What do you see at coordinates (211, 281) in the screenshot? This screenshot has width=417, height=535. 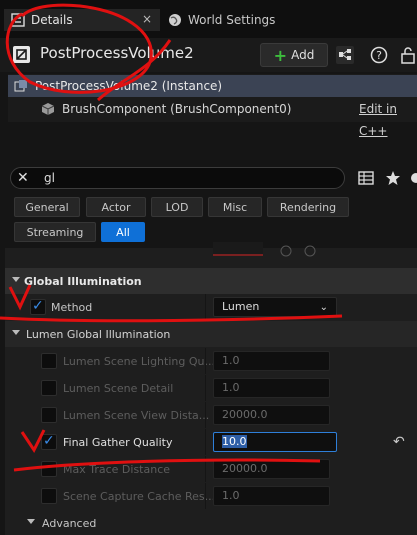 I see `category-global-illumination: Global Illumination` at bounding box center [211, 281].